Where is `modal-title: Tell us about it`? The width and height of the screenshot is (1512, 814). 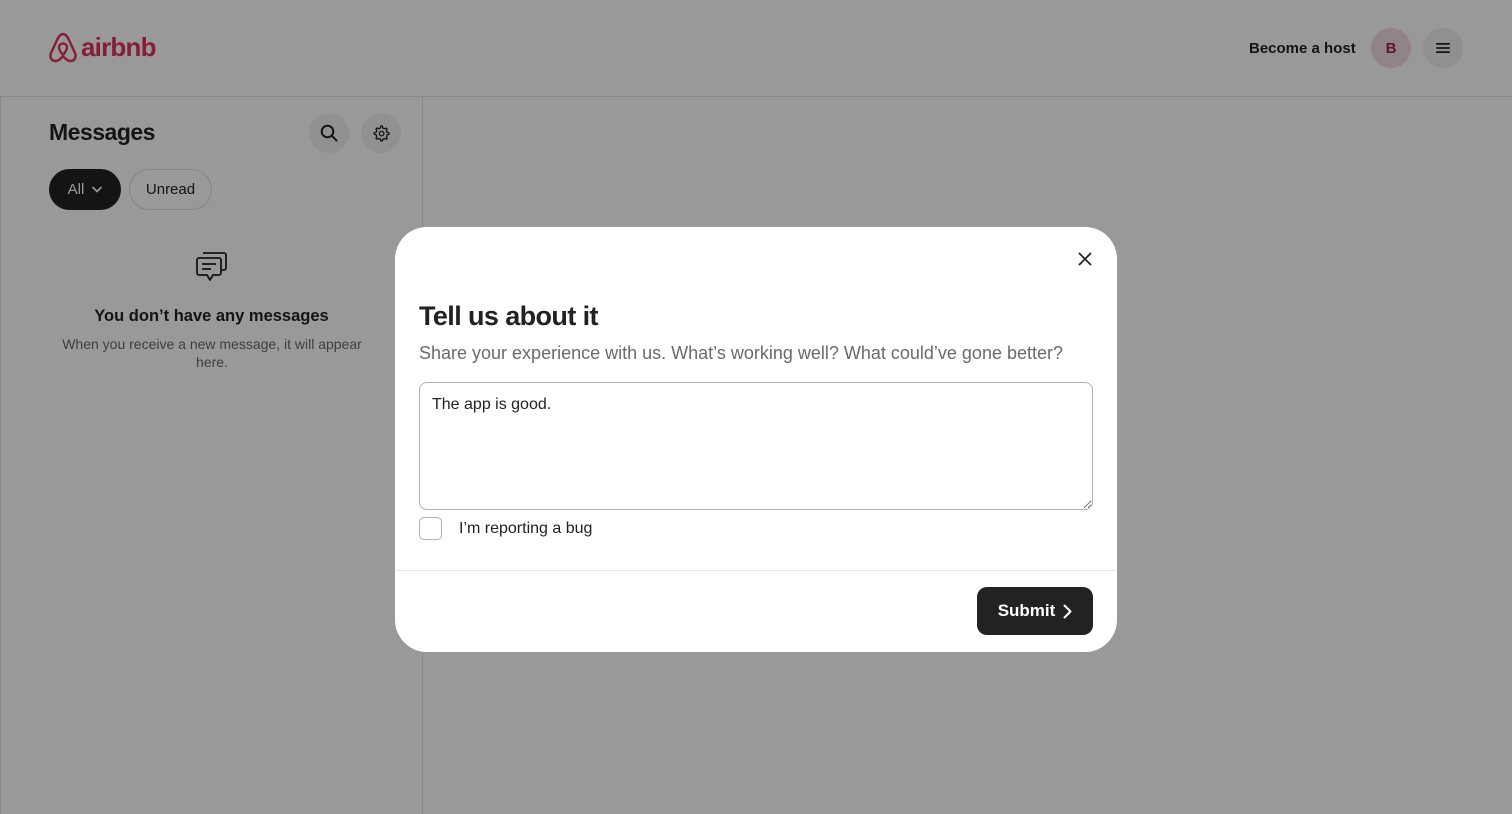 modal-title: Tell us about it is located at coordinates (509, 316).